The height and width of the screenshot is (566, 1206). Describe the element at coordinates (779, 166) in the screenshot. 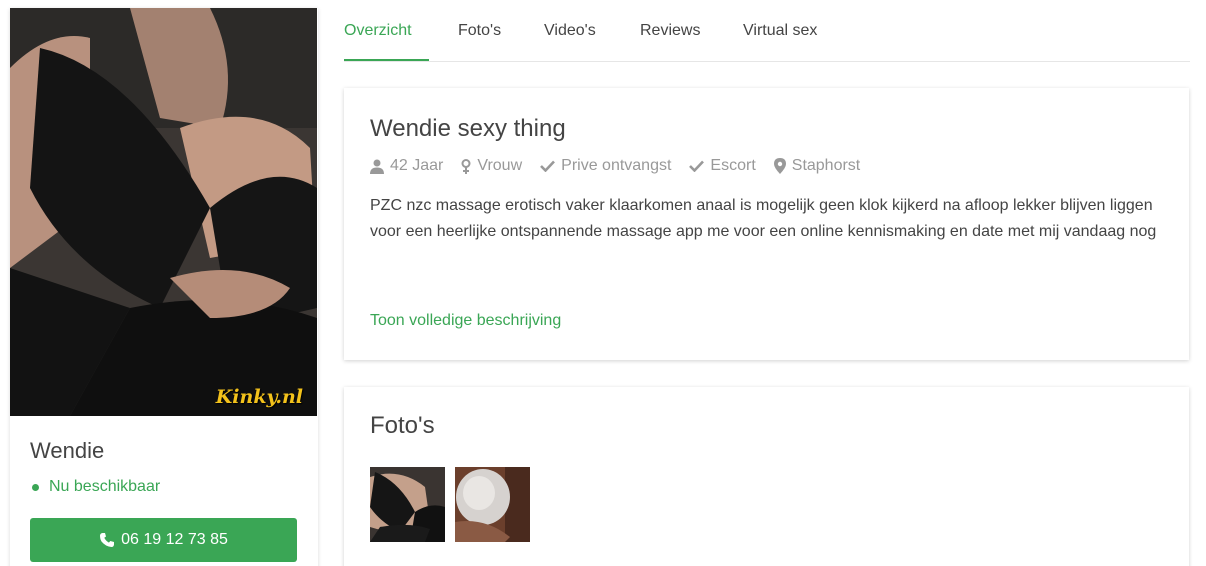

I see `map-marker-icon` at that location.